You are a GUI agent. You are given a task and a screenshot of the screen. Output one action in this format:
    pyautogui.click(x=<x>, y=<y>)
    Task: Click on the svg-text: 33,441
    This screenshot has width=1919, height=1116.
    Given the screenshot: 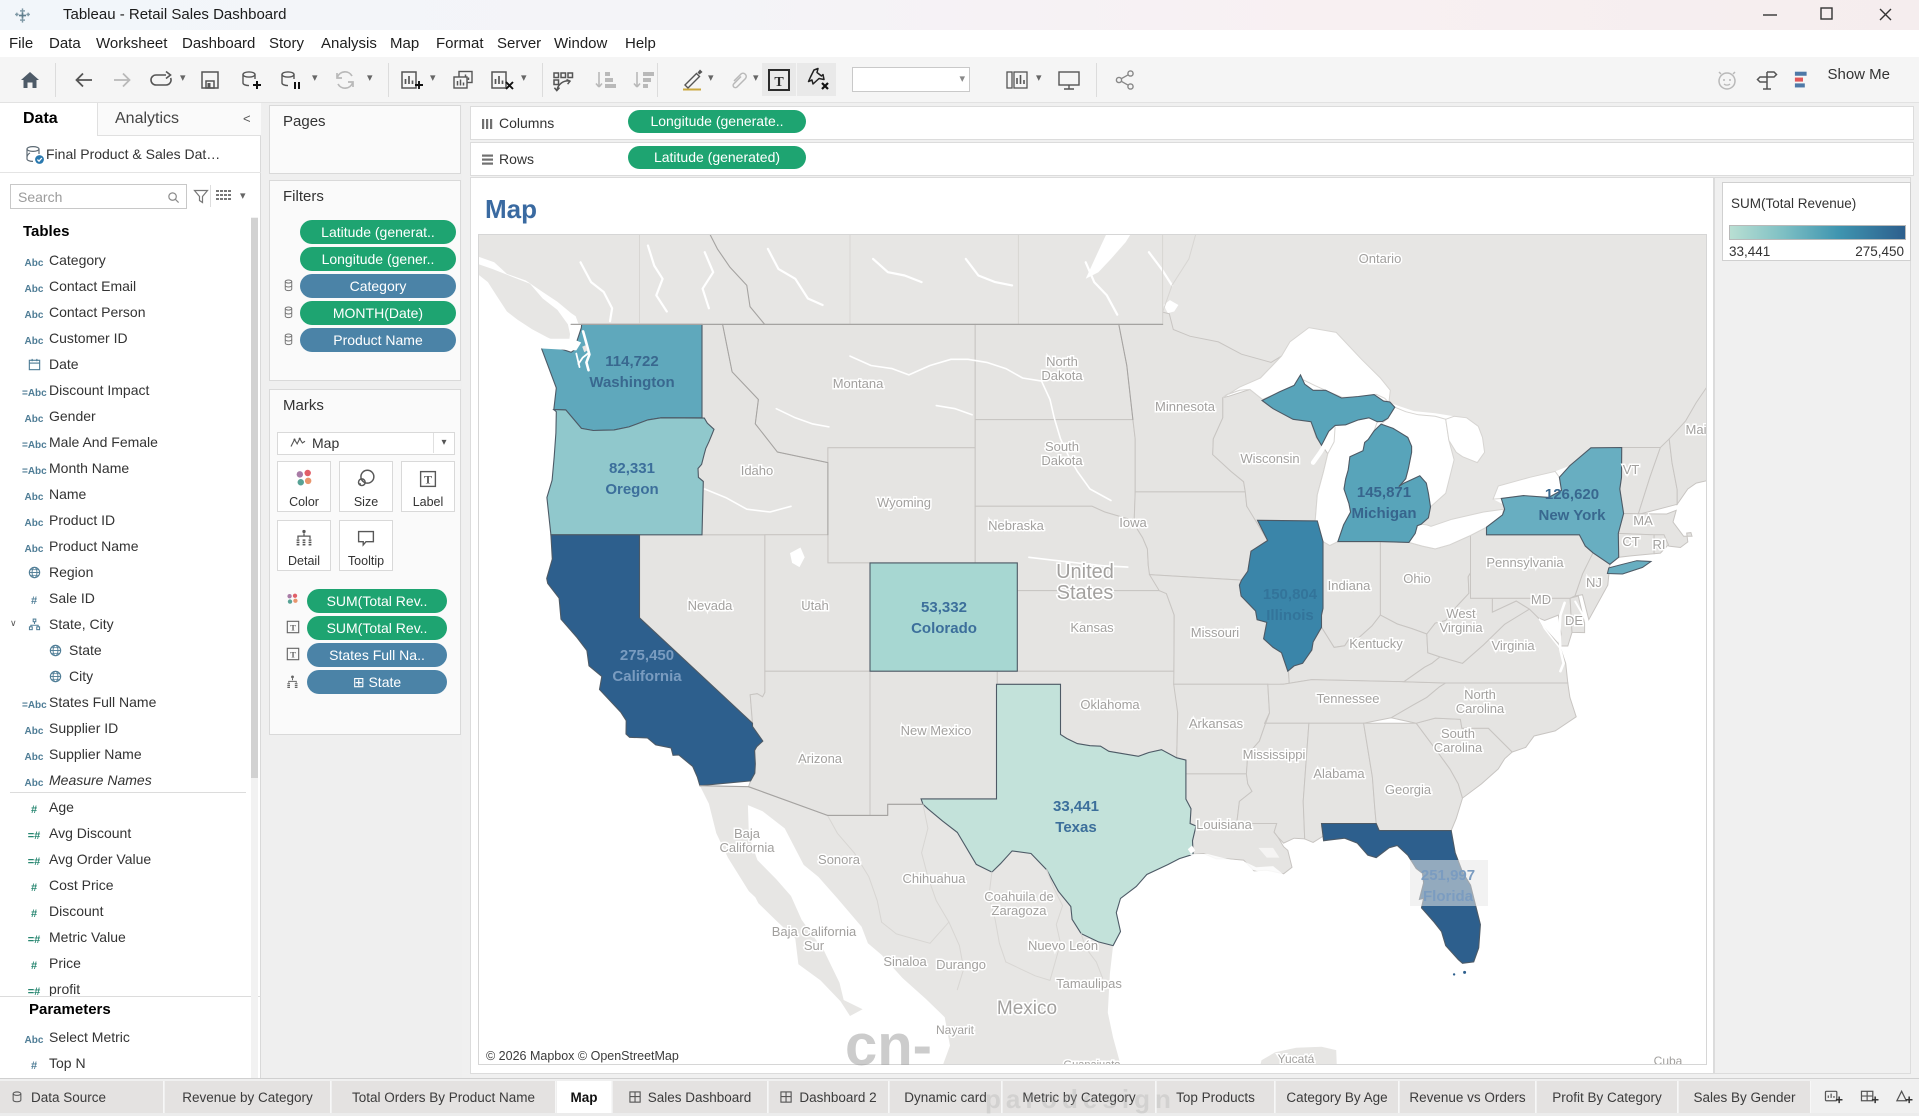 What is the action you would take?
    pyautogui.click(x=1076, y=806)
    